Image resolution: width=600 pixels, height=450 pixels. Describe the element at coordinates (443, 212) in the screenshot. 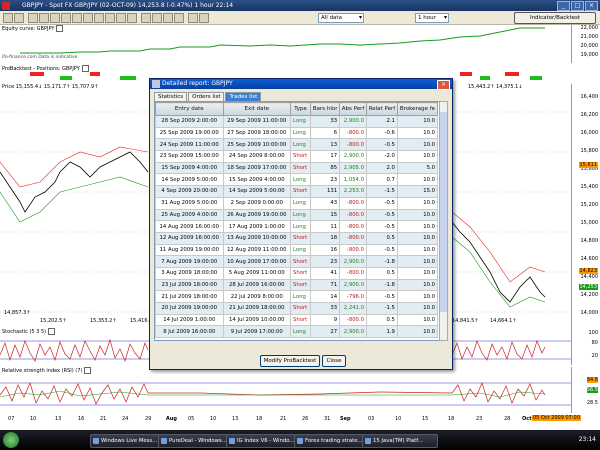

I see `scrollbar-thumb` at that location.